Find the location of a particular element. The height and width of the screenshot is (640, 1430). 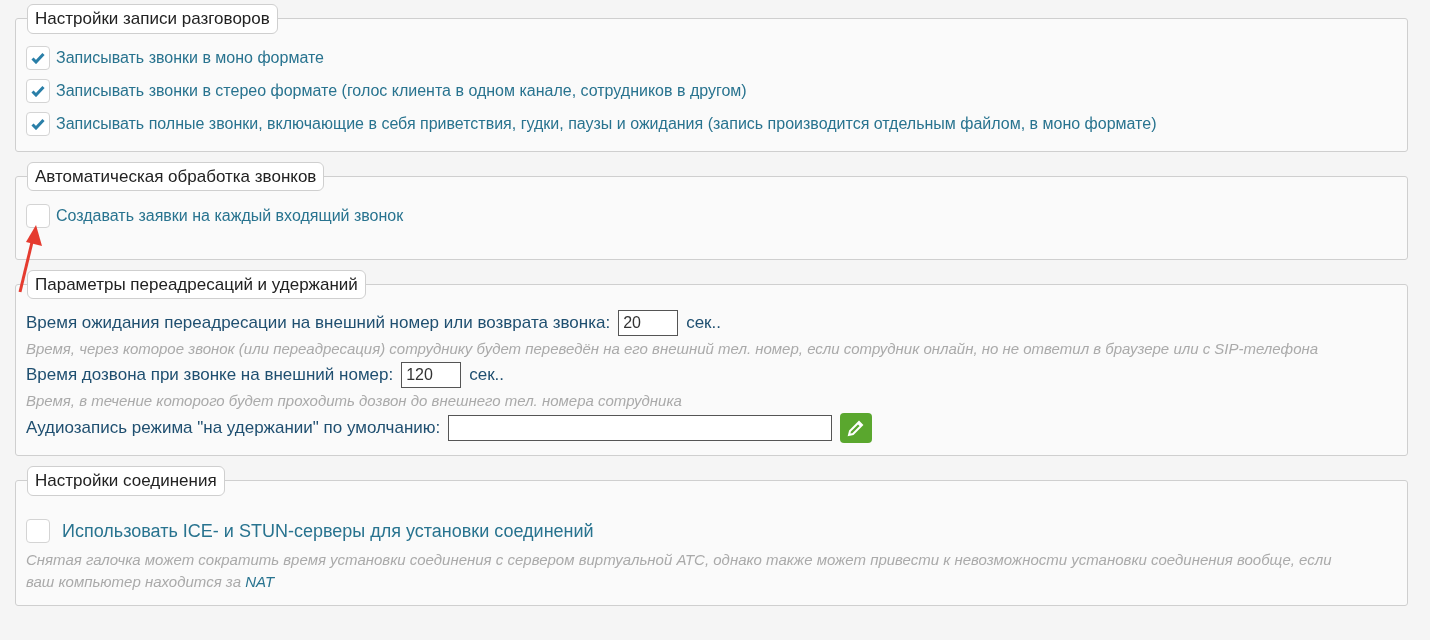

pencil-icon is located at coordinates (856, 428).